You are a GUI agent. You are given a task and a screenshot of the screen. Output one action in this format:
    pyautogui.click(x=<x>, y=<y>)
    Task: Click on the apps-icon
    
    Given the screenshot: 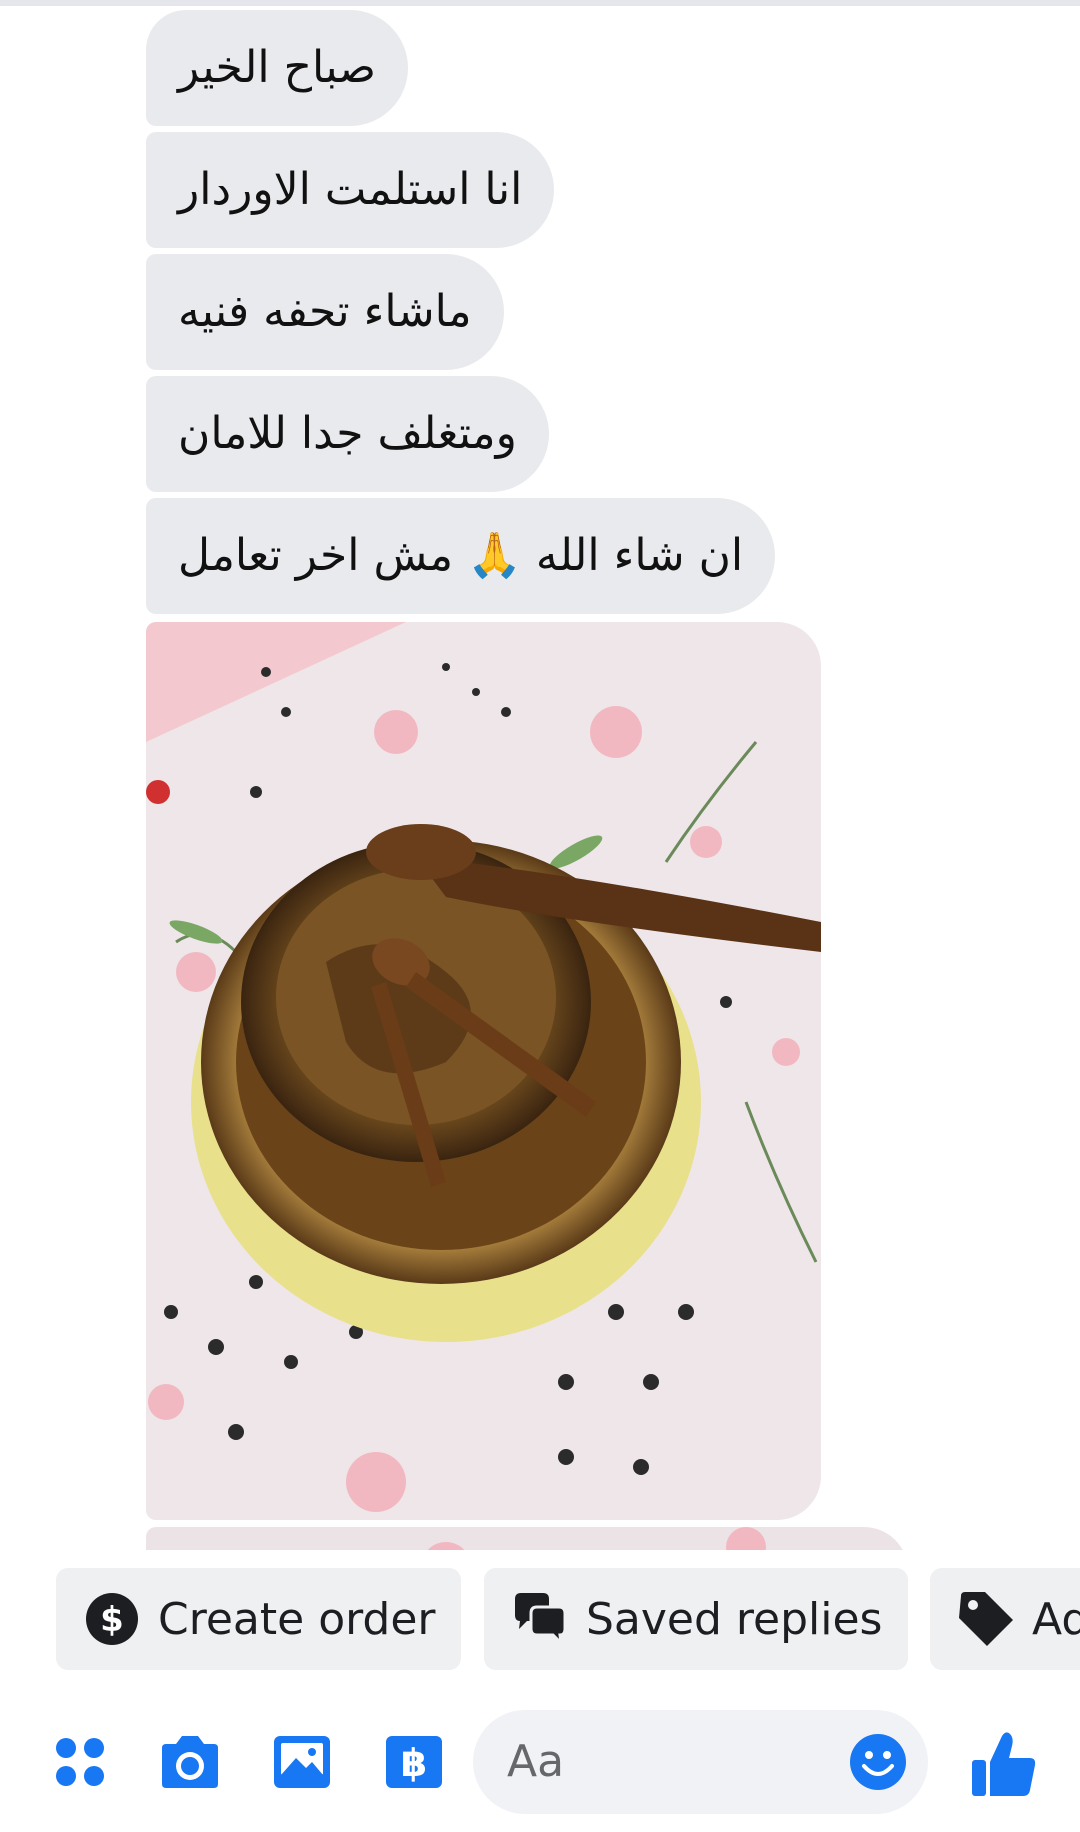 What is the action you would take?
    pyautogui.click(x=80, y=1762)
    